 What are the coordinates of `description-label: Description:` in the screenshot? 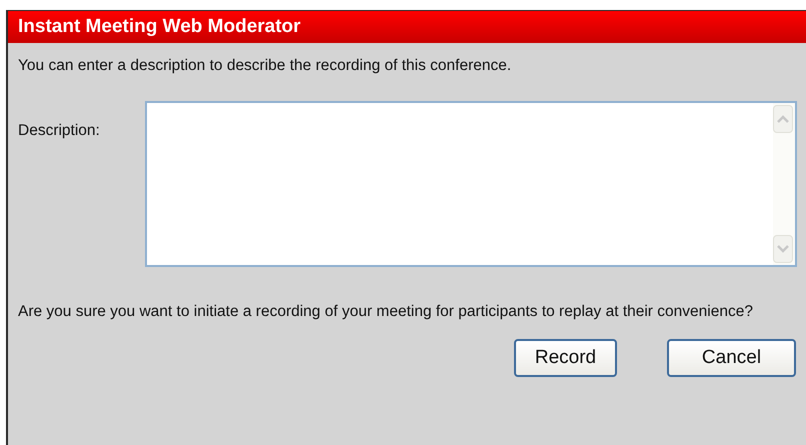 It's located at (59, 131).